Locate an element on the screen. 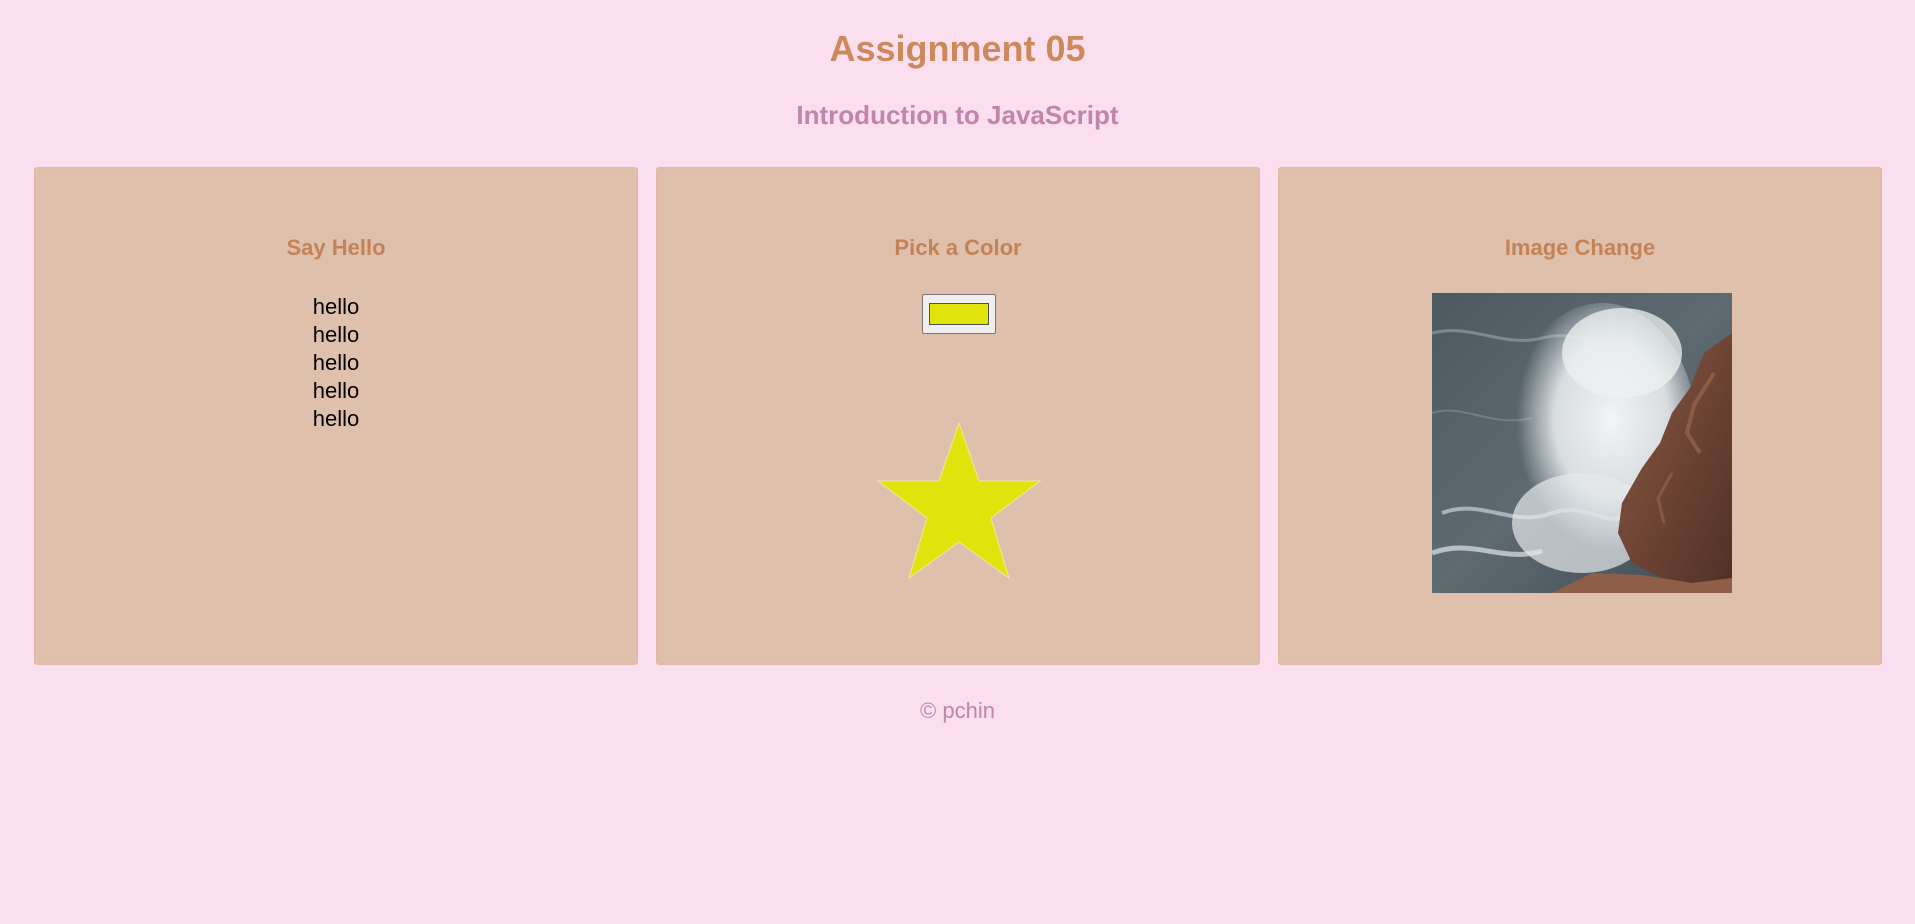 This screenshot has width=1915, height=924. say-hello-heading: Say Hello is located at coordinates (336, 247).